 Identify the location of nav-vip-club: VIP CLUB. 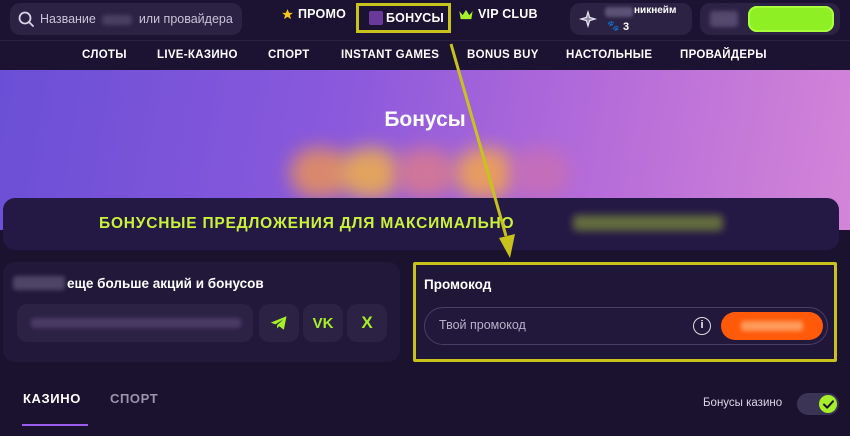
(498, 14).